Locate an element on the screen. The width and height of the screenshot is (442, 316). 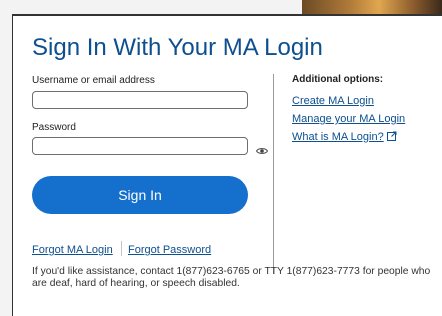
forgot-ma-login-link: Forgot MA Login is located at coordinates (72, 250).